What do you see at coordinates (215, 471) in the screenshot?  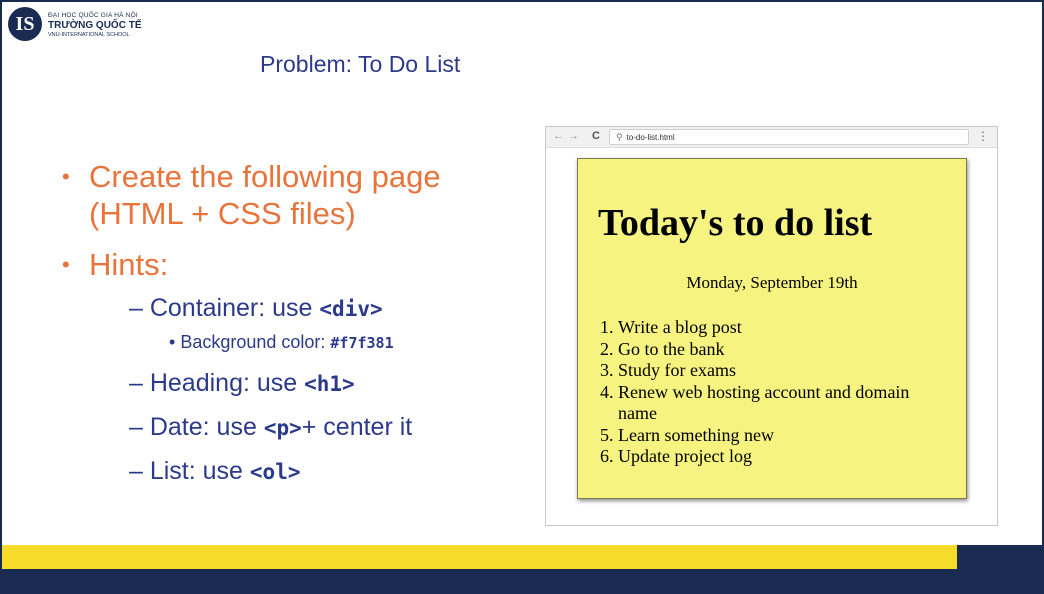 I see `hint-list: – List: use <ol>` at bounding box center [215, 471].